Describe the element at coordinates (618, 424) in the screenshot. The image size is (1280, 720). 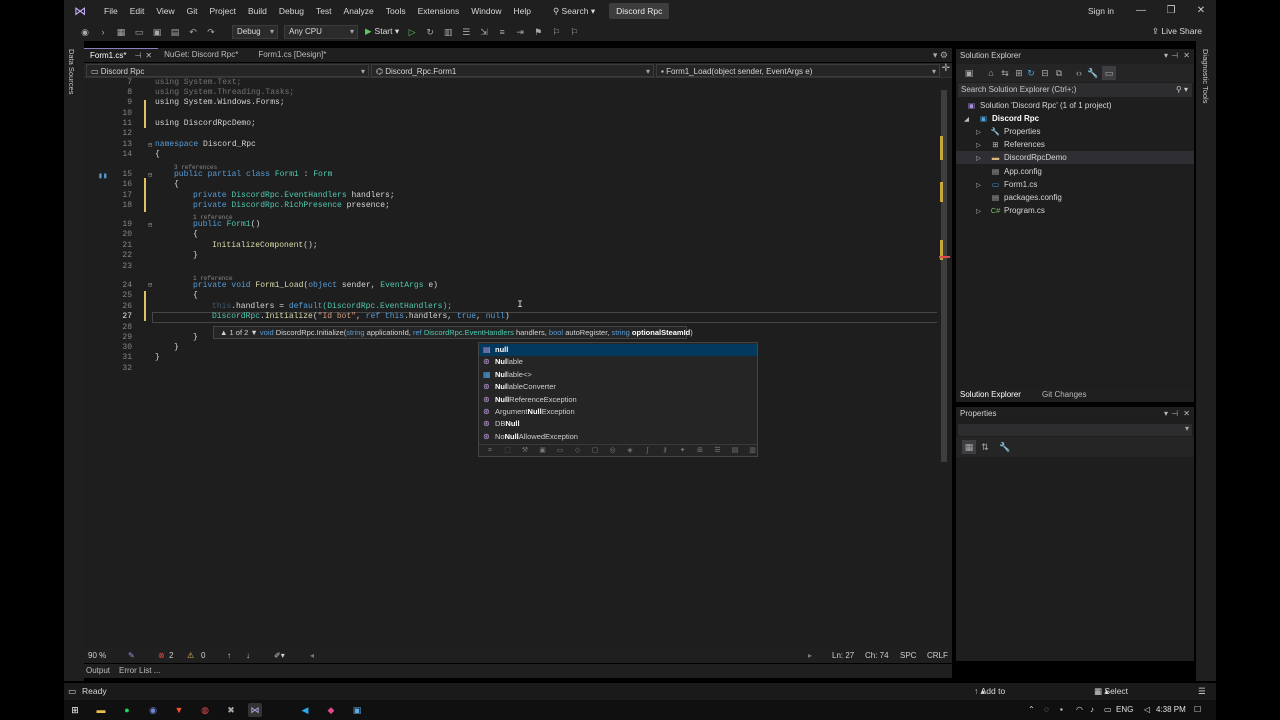
I see `completion-item: ⊛ DBNull` at that location.